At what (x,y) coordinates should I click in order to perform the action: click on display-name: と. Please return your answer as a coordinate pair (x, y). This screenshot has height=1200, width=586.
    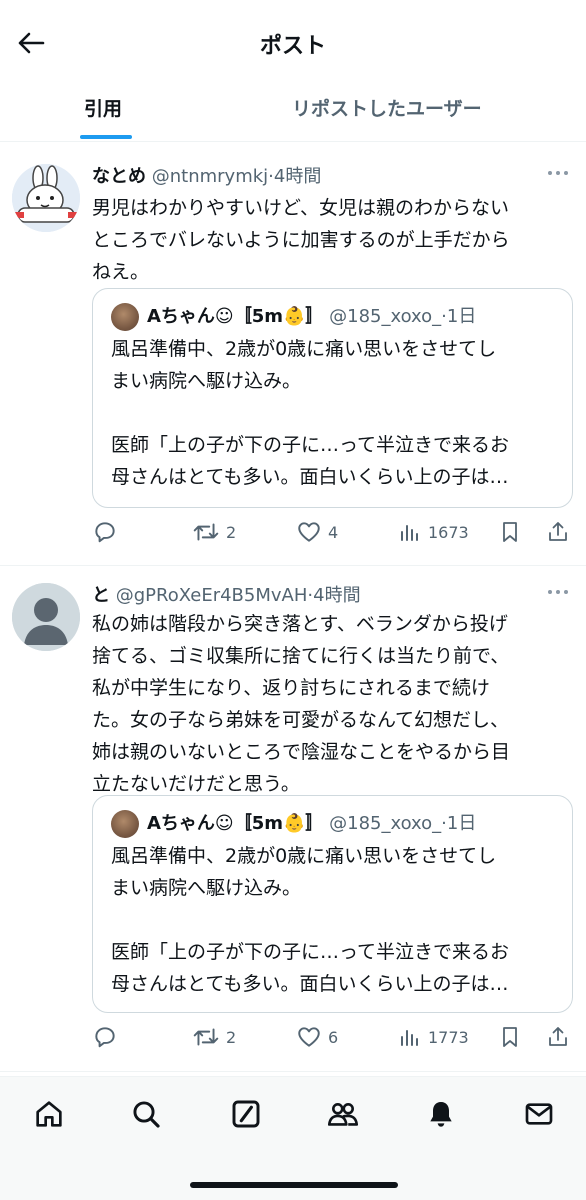
    Looking at the image, I should click on (101, 595).